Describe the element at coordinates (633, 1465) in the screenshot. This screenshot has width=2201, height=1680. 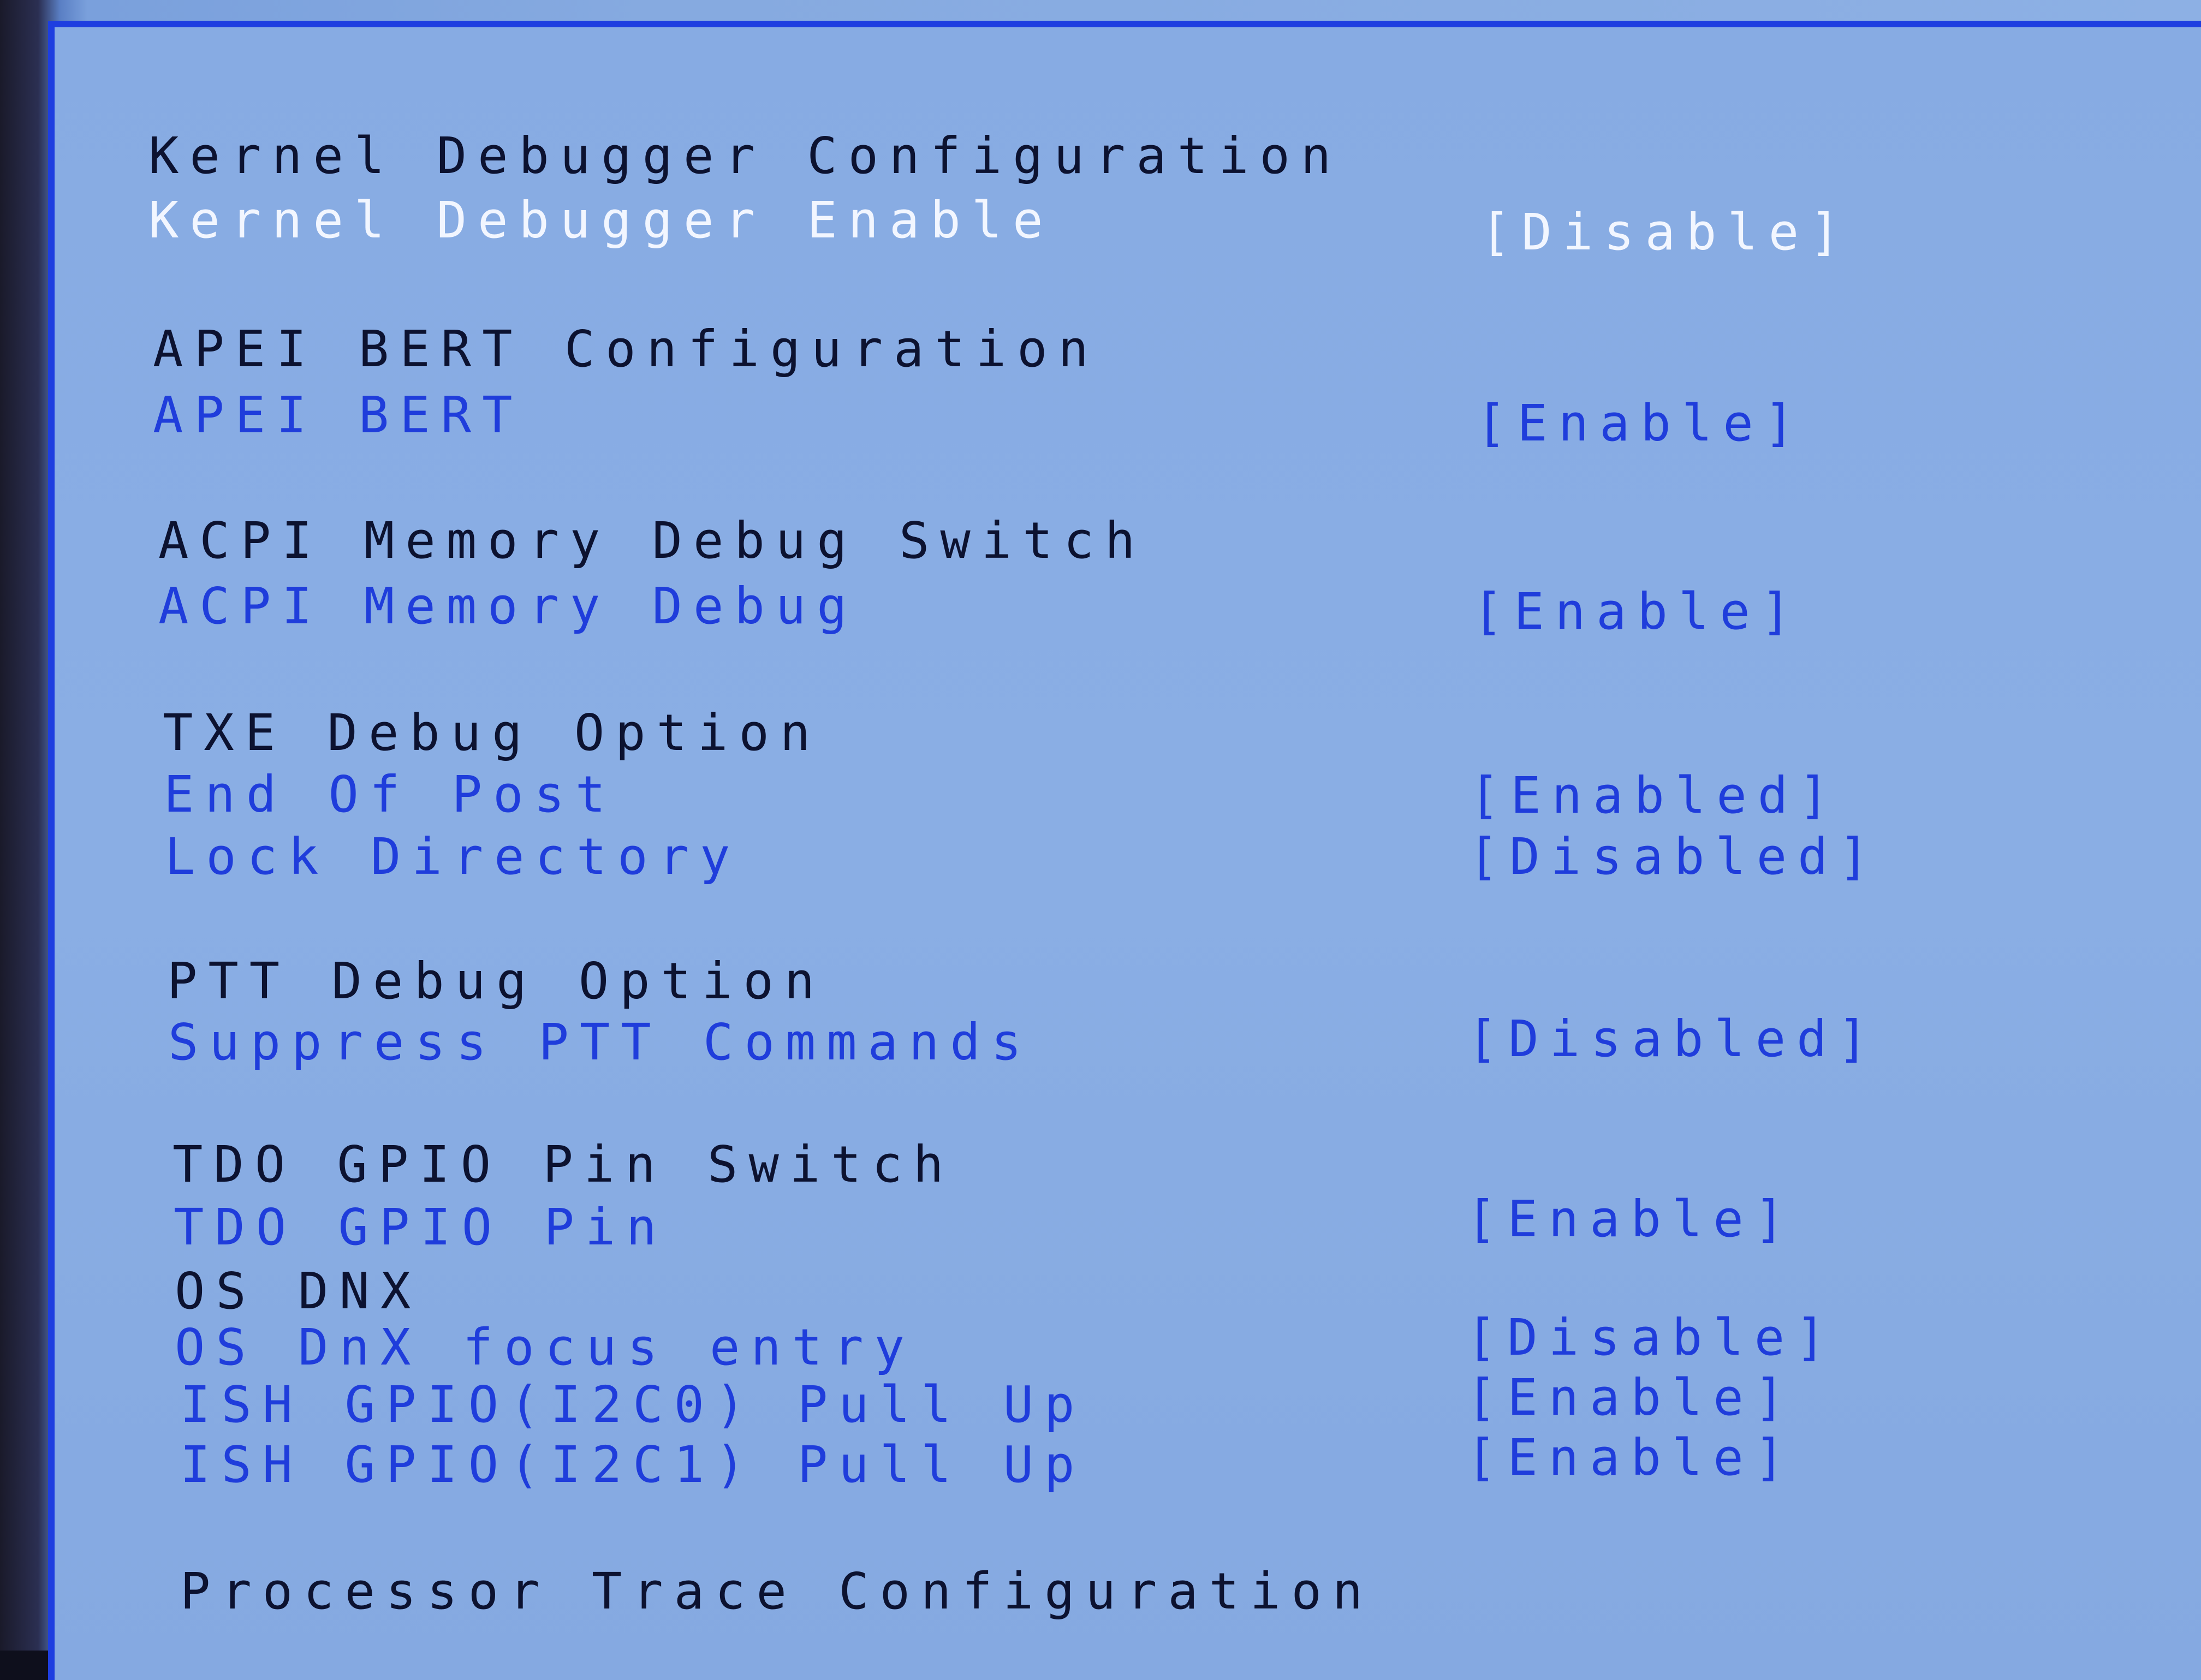
I see `option-ish-gpio-i2c1-pull-up: ISH GPIO(I2C1) Pull Up` at that location.